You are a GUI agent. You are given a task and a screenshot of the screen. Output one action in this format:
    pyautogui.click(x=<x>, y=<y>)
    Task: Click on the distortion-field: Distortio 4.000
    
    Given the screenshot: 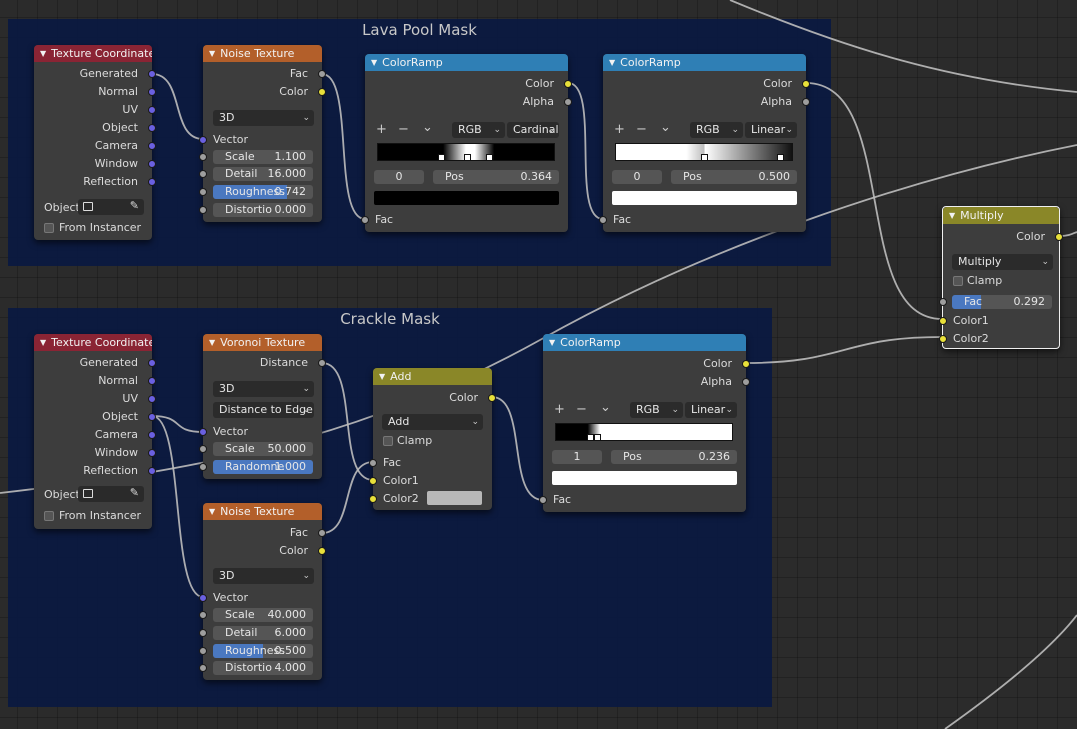 What is the action you would take?
    pyautogui.click(x=263, y=668)
    